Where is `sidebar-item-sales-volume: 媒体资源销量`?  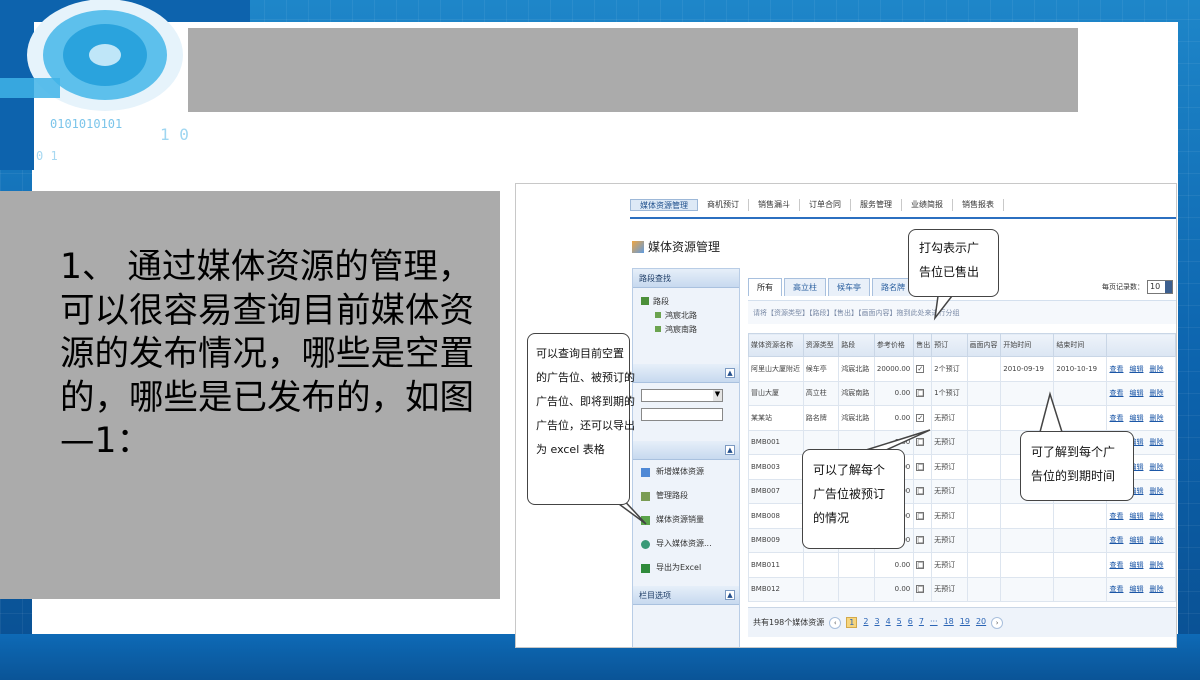
sidebar-item-sales-volume: 媒体资源销量 is located at coordinates (686, 520).